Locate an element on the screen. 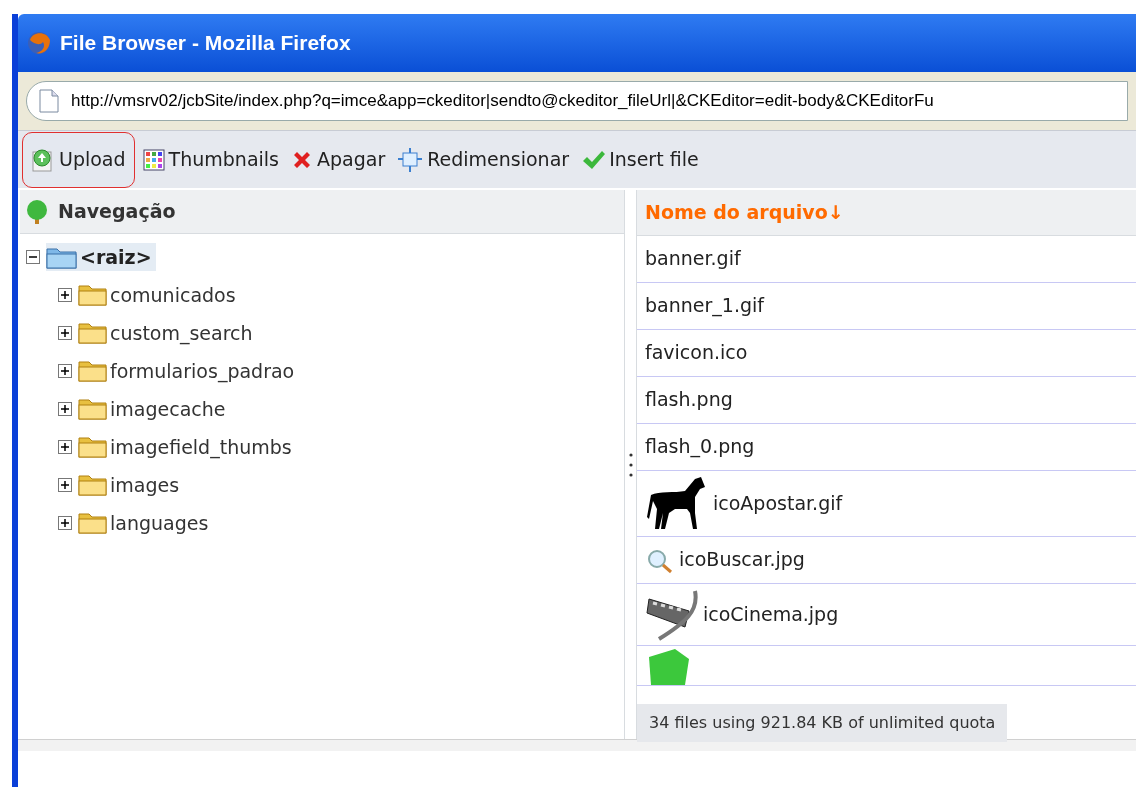 The image size is (1136, 787). file-name: flash.png is located at coordinates (689, 399).